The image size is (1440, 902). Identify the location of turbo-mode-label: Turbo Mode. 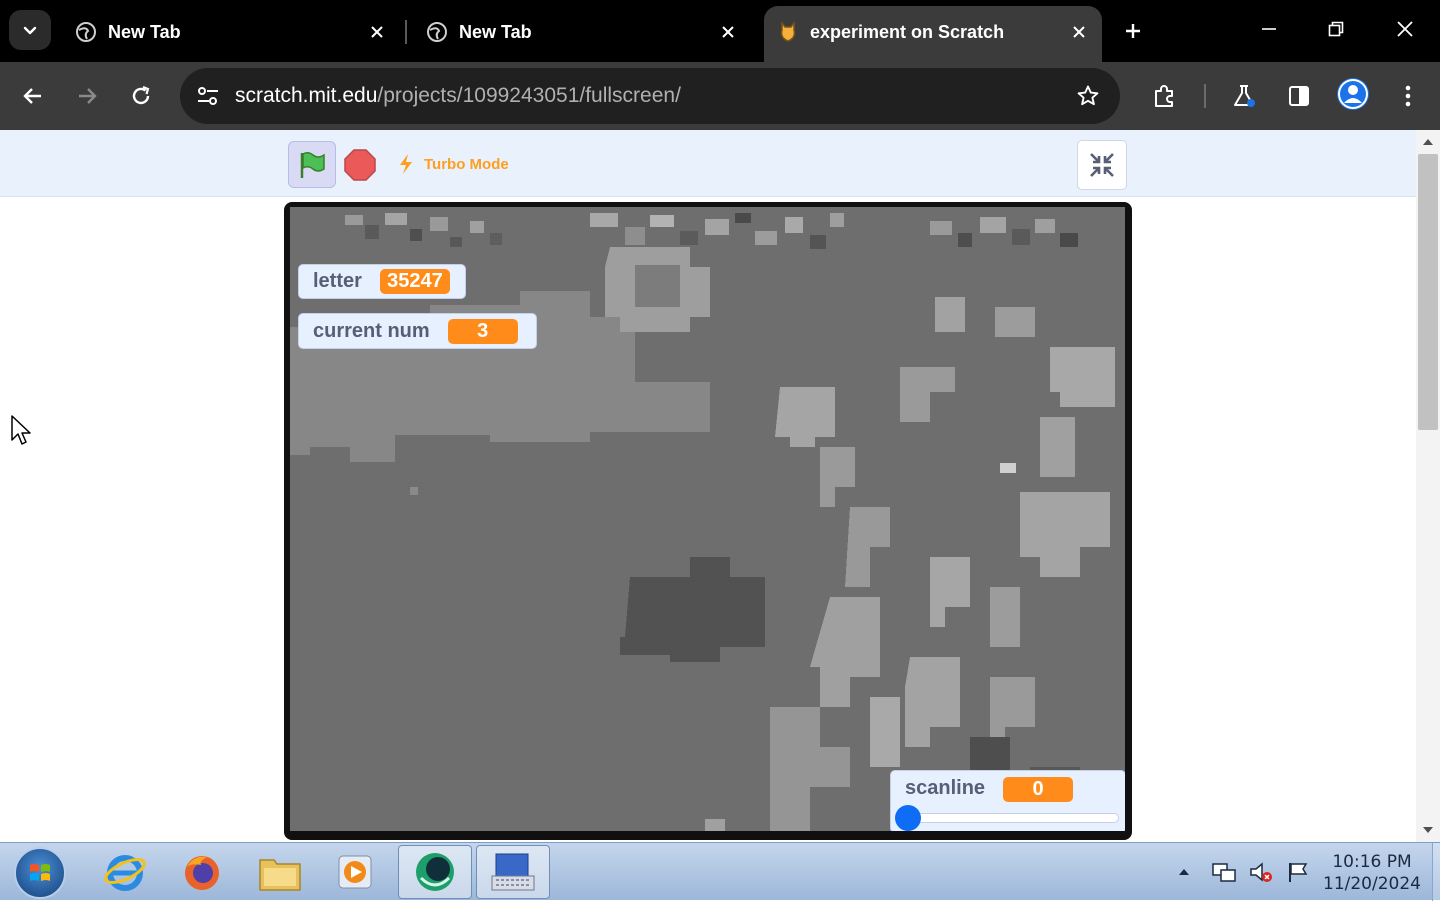
(466, 164).